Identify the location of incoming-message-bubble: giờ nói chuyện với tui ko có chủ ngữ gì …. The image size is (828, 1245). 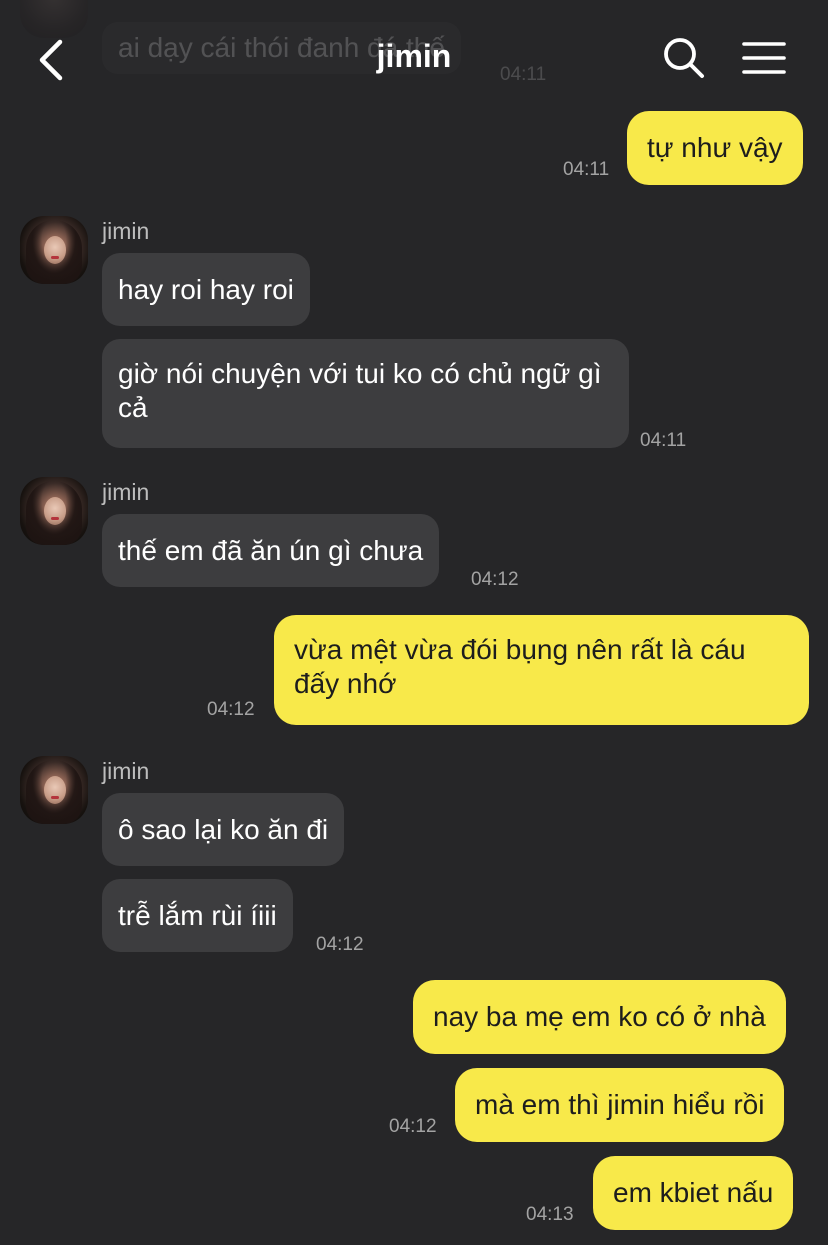
(365, 393).